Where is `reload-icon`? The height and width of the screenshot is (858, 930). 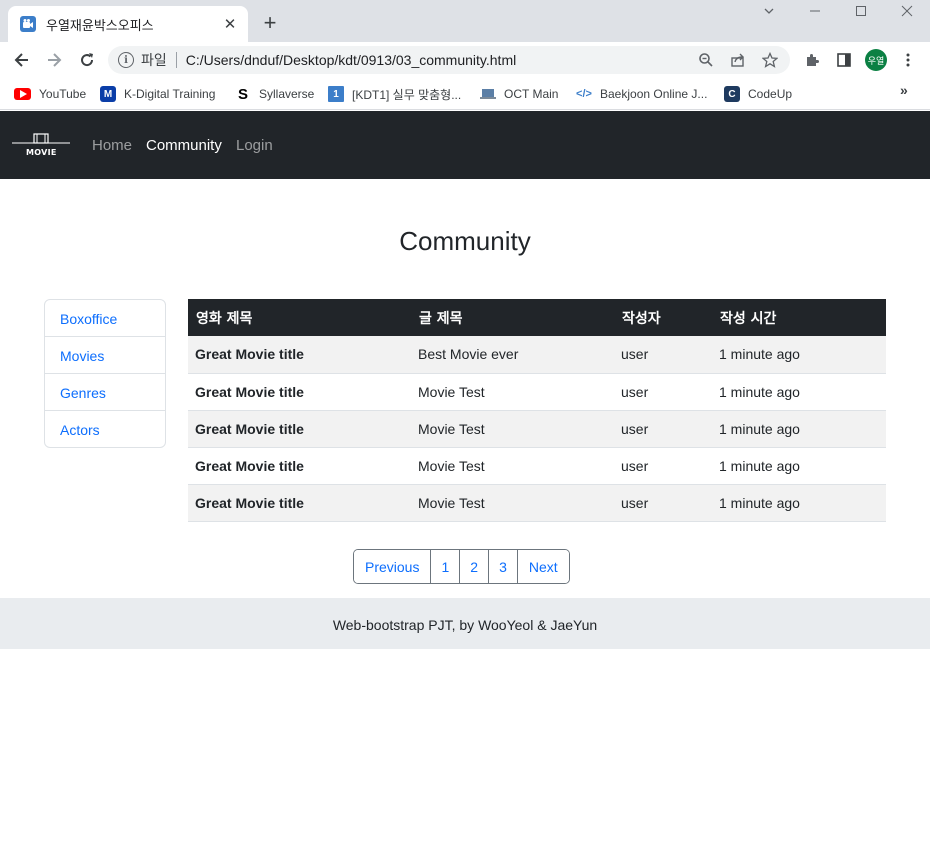
reload-icon is located at coordinates (87, 60).